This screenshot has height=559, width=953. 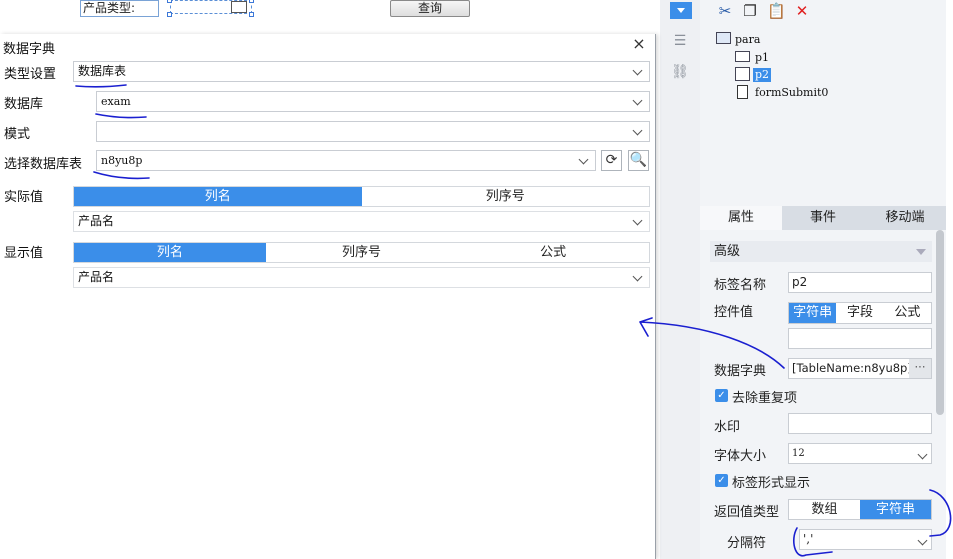 What do you see at coordinates (791, 93) in the screenshot?
I see `tree-item-formsubmit: formSubmit0` at bounding box center [791, 93].